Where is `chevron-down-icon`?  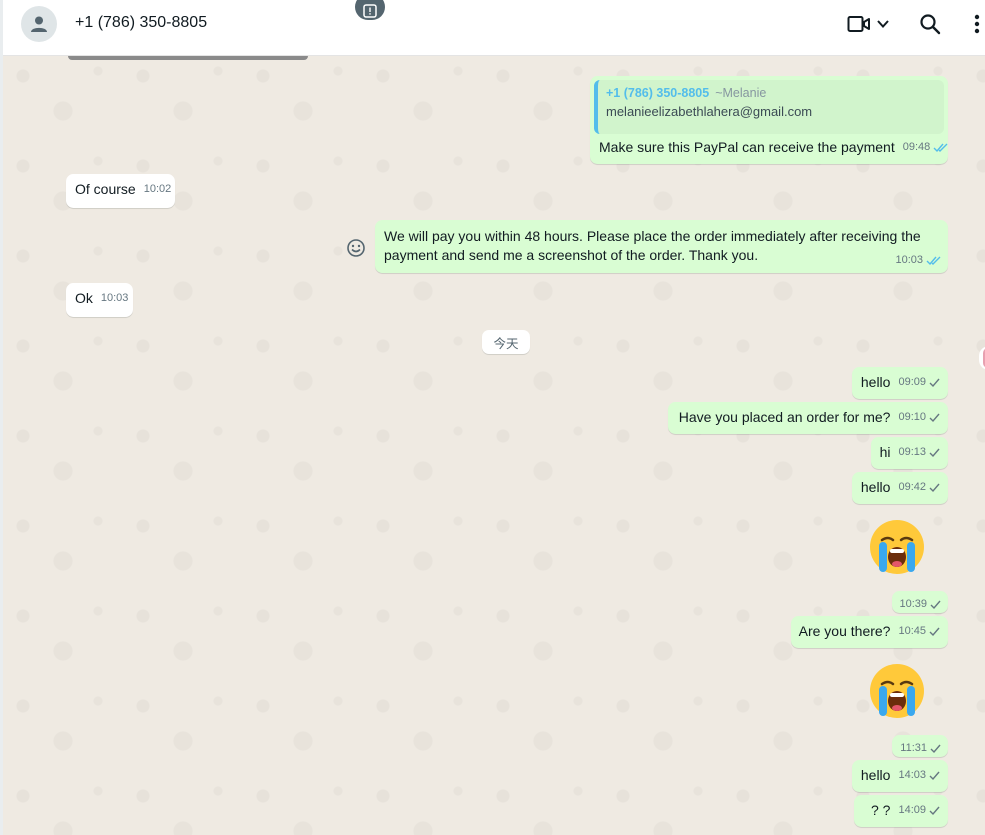 chevron-down-icon is located at coordinates (883, 24).